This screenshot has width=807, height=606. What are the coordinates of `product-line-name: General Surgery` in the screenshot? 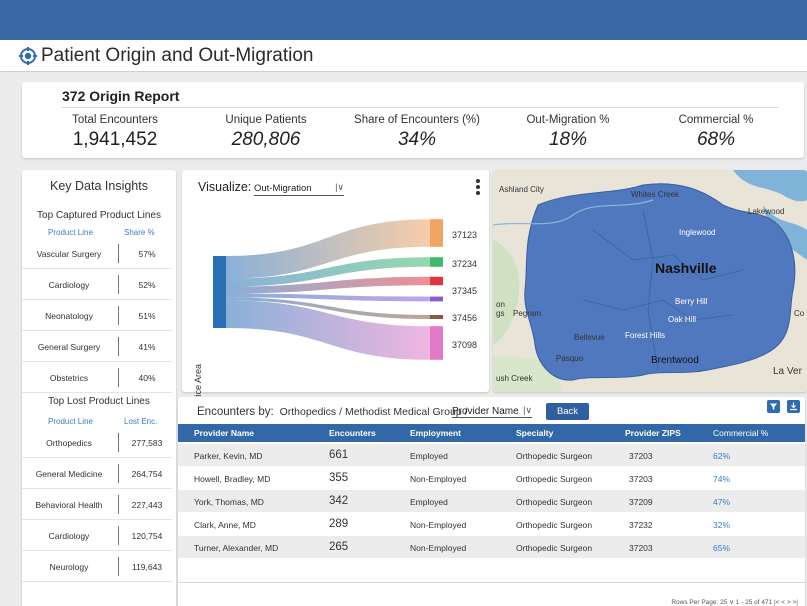 It's located at (69, 347).